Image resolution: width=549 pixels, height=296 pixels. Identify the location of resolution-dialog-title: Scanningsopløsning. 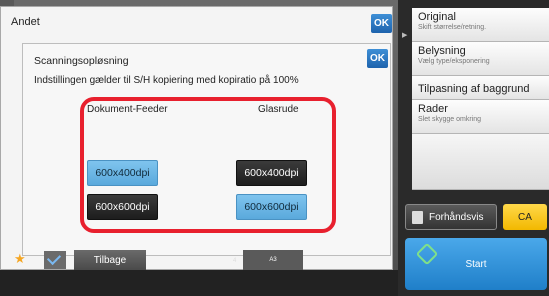
(81, 61).